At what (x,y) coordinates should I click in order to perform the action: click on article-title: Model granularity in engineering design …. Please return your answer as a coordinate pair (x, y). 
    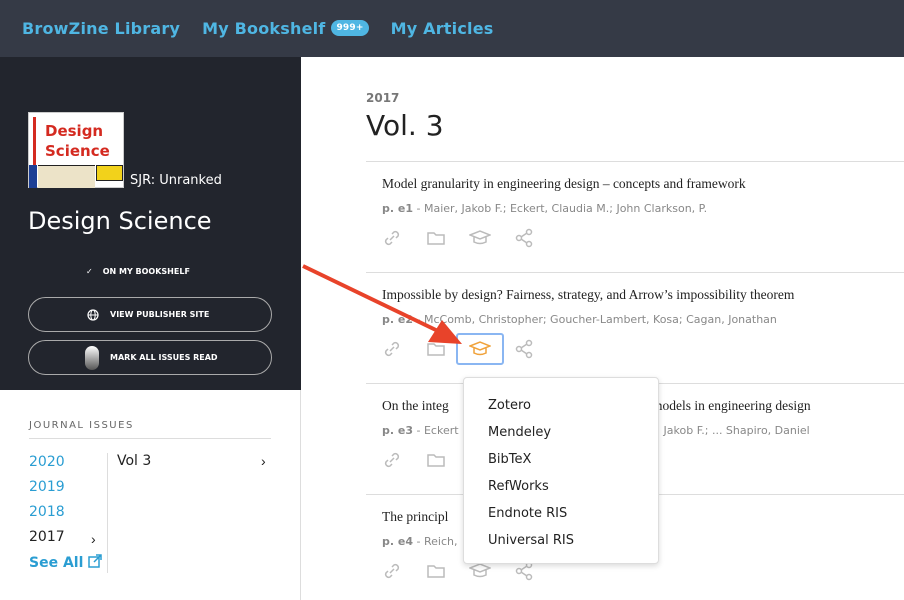
    Looking at the image, I should click on (564, 184).